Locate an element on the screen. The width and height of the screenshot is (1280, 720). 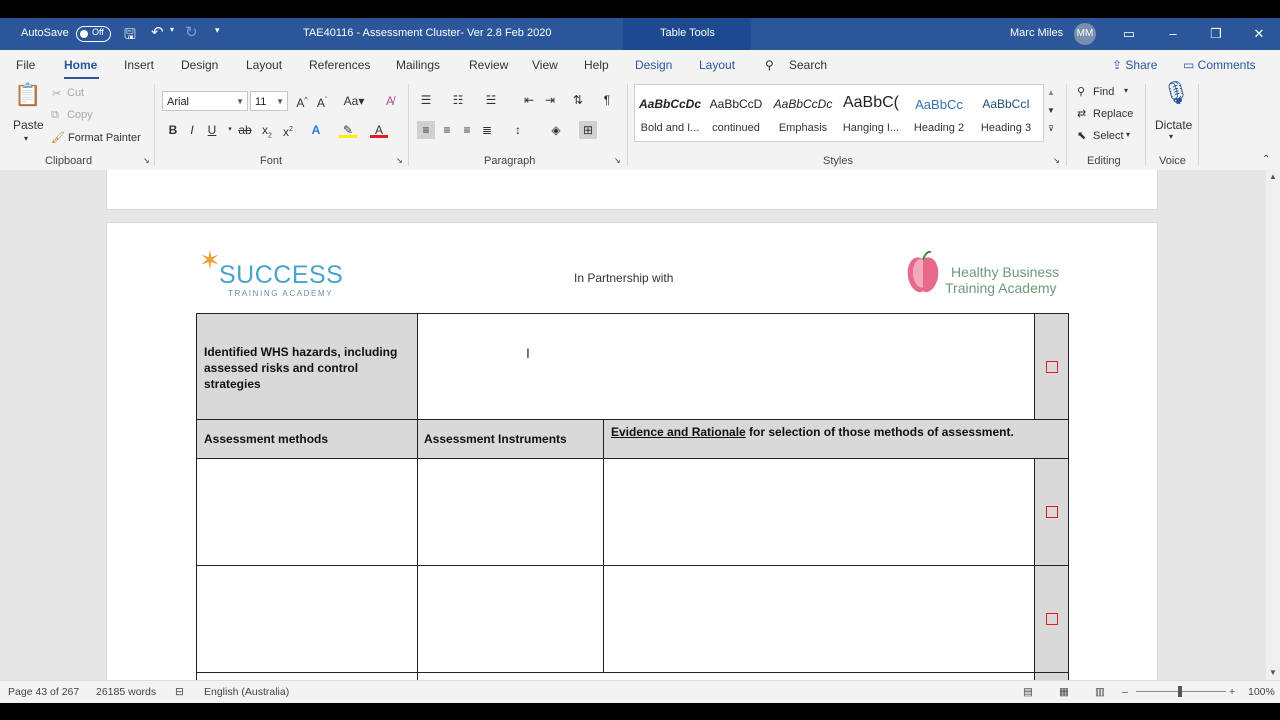
font-color-icon: A is located at coordinates (379, 129).